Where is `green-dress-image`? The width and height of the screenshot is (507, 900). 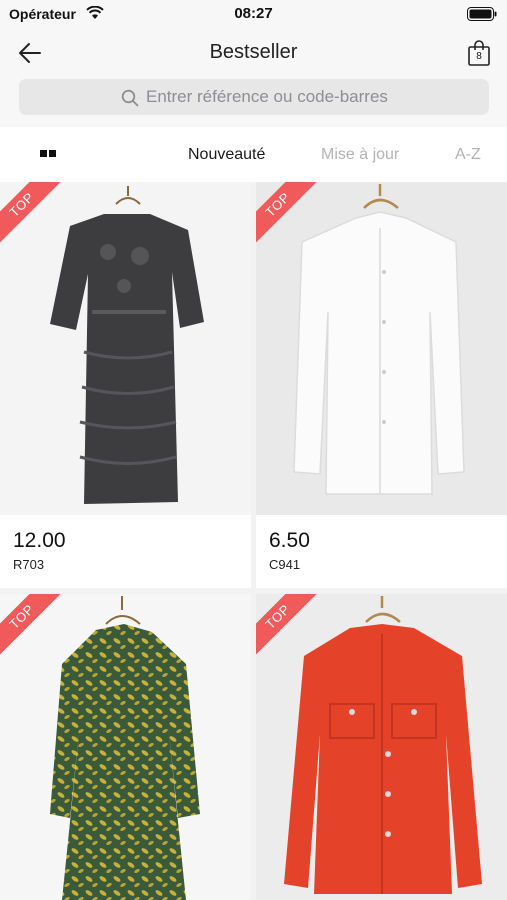
green-dress-image is located at coordinates (125, 748).